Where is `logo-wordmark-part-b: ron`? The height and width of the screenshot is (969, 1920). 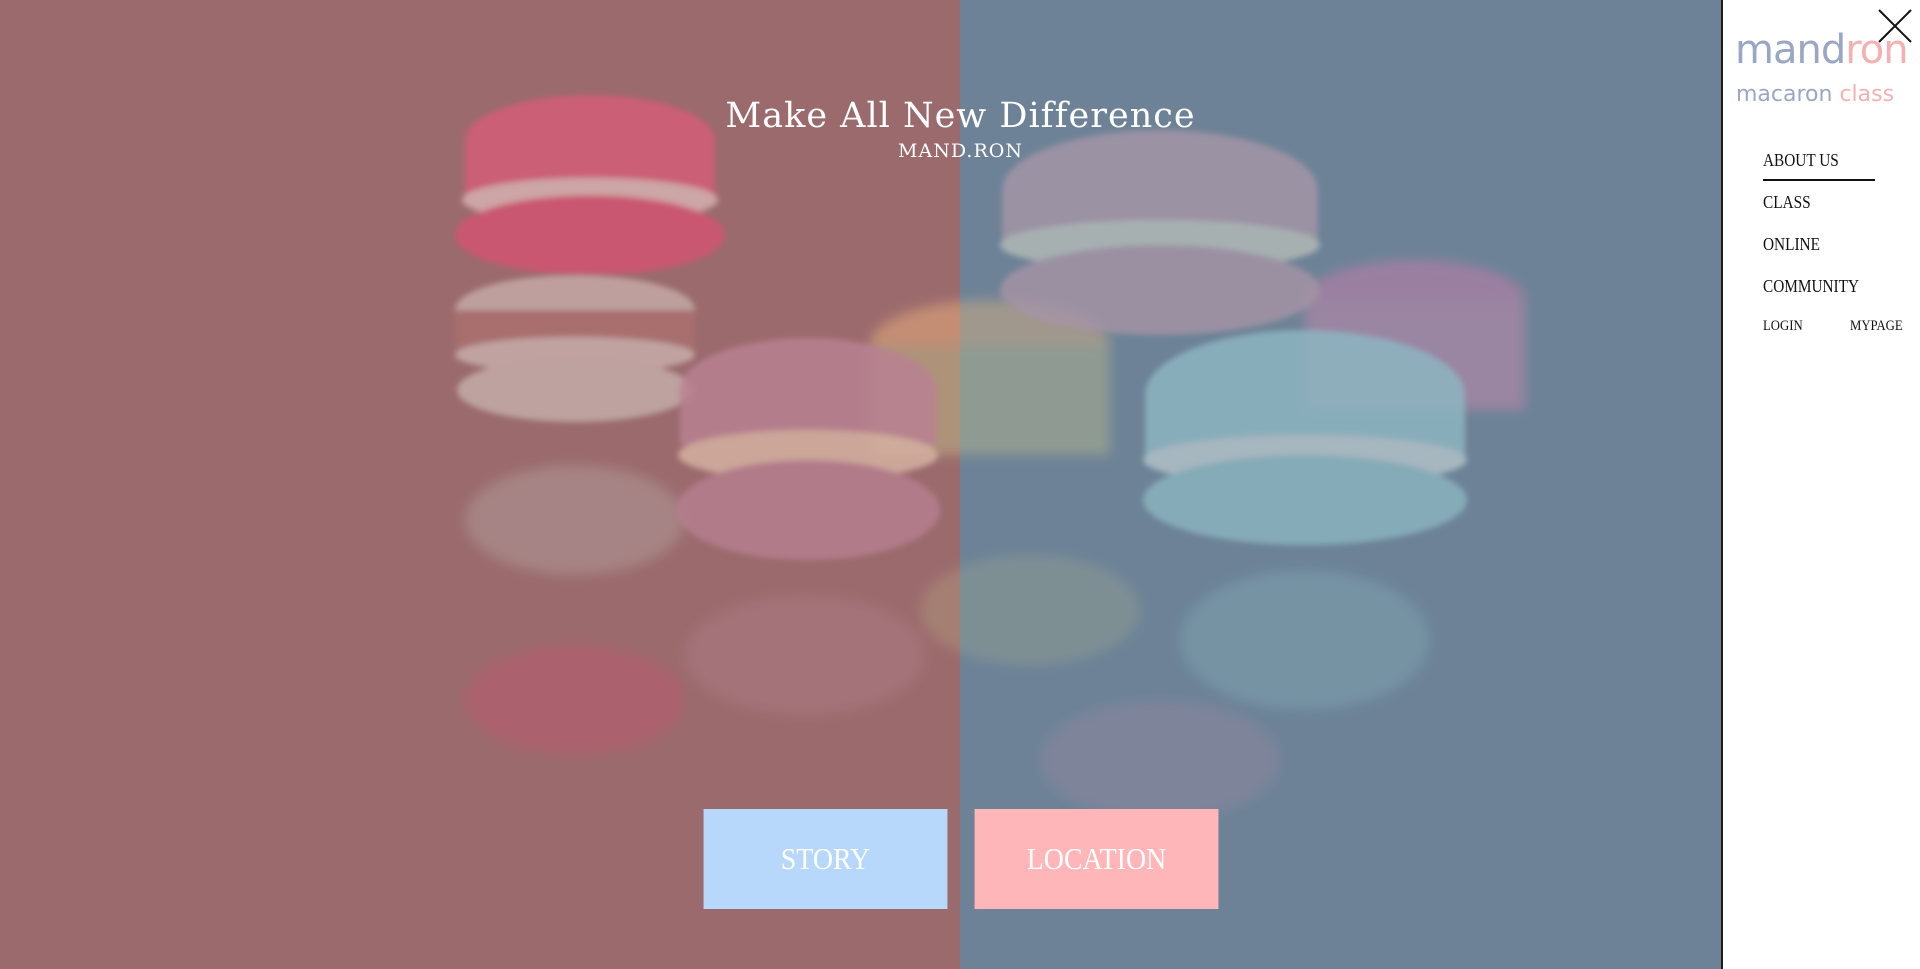
logo-wordmark-part-b: ron is located at coordinates (1876, 50).